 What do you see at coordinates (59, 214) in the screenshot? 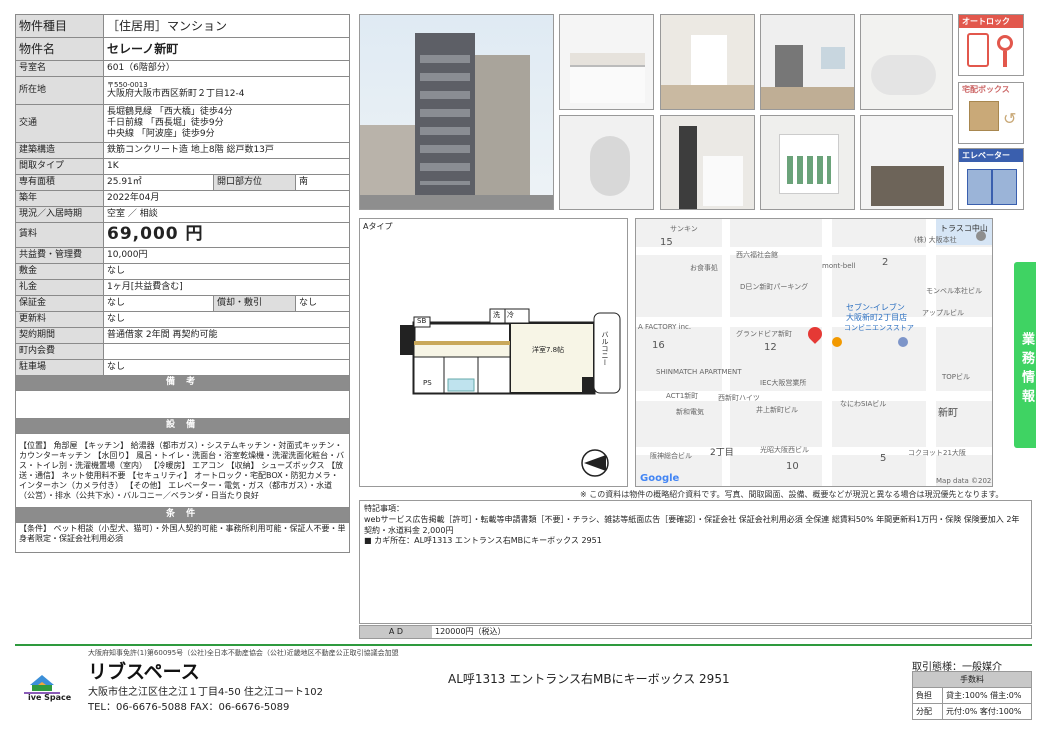
I see `status-label: 現況／入居時期` at bounding box center [59, 214].